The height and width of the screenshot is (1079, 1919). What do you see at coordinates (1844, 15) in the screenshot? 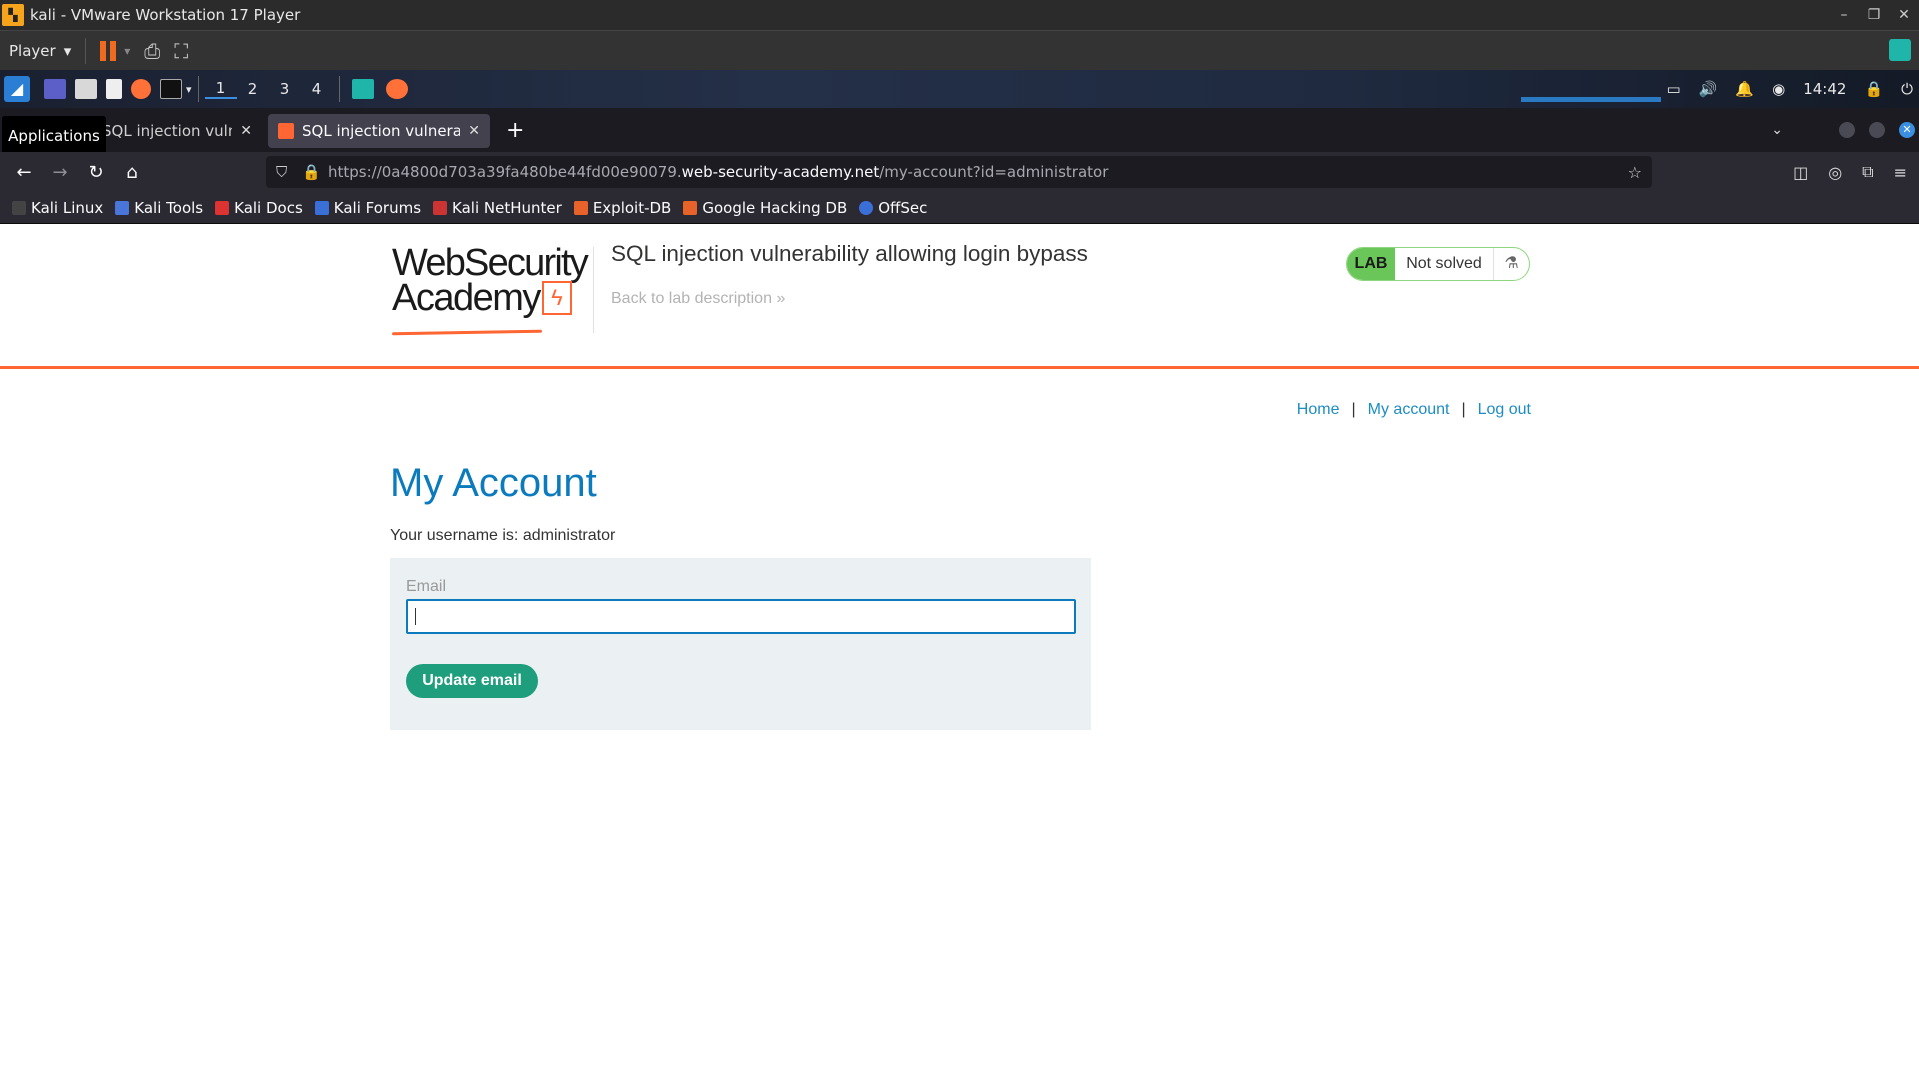
I see `minimize-button: –` at bounding box center [1844, 15].